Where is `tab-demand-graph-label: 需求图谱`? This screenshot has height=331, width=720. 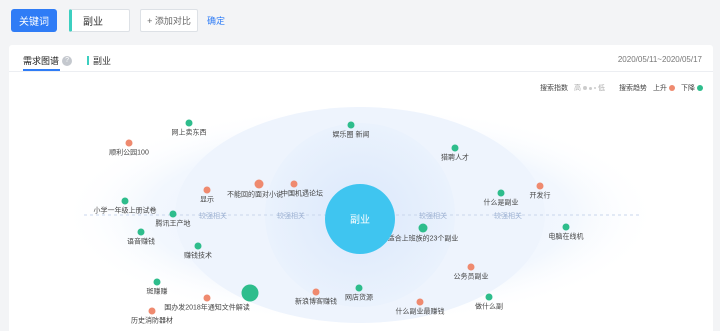
tab-demand-graph-label: 需求图谱 is located at coordinates (41, 61).